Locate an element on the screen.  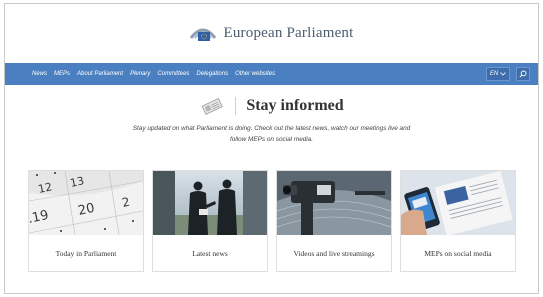
language-selector: EN is located at coordinates (498, 74).